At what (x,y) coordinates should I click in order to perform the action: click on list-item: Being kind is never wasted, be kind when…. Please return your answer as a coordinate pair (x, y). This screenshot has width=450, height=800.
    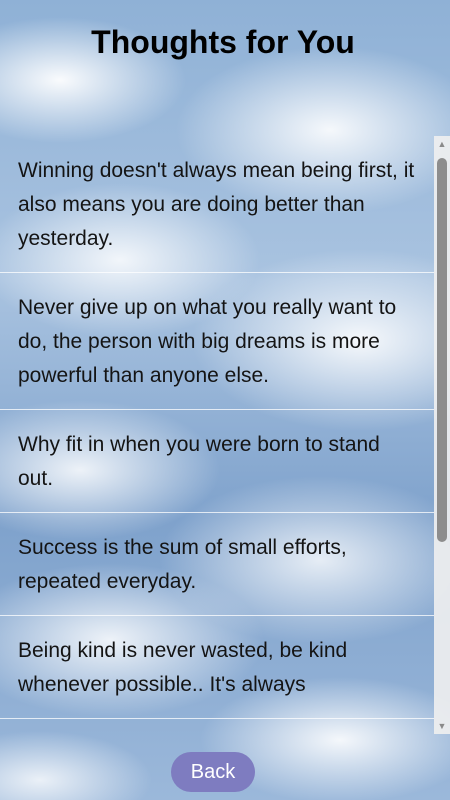
    Looking at the image, I should click on (217, 667).